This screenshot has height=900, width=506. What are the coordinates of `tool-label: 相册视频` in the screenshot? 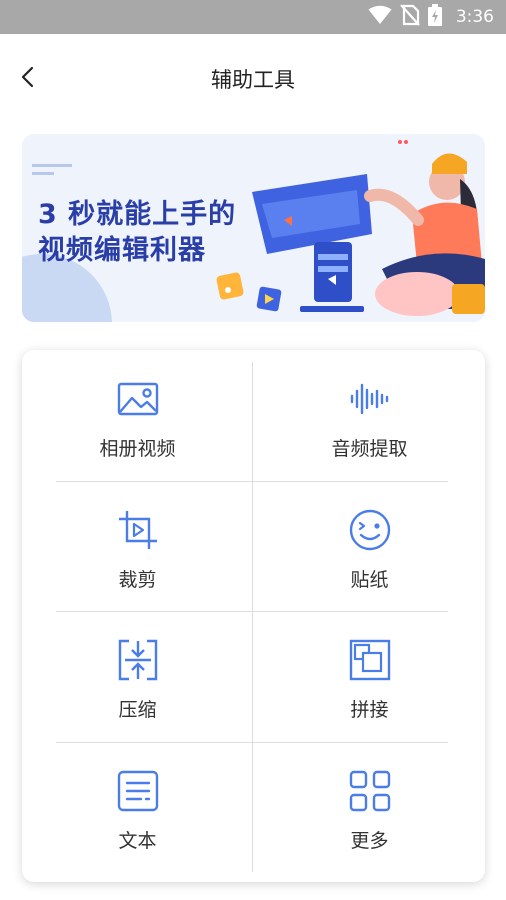 It's located at (137, 449).